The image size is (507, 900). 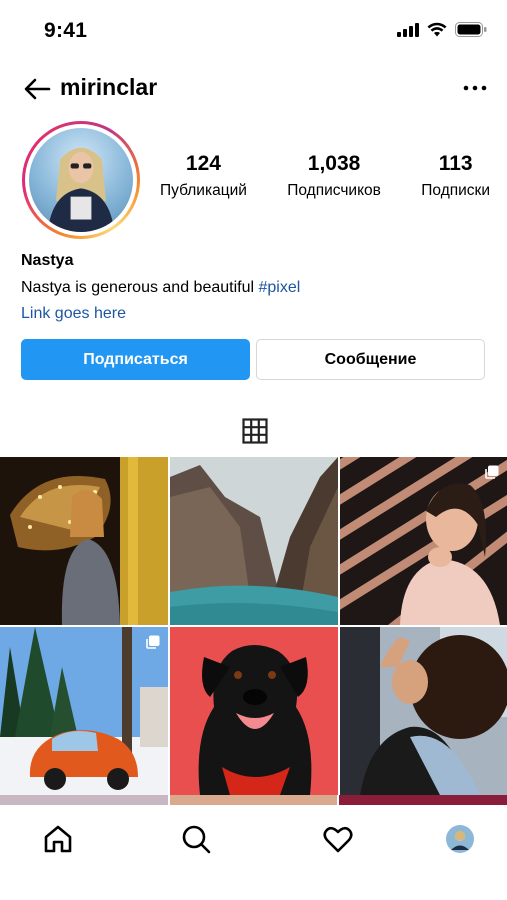 What do you see at coordinates (81, 180) in the screenshot?
I see `profile-avatar` at bounding box center [81, 180].